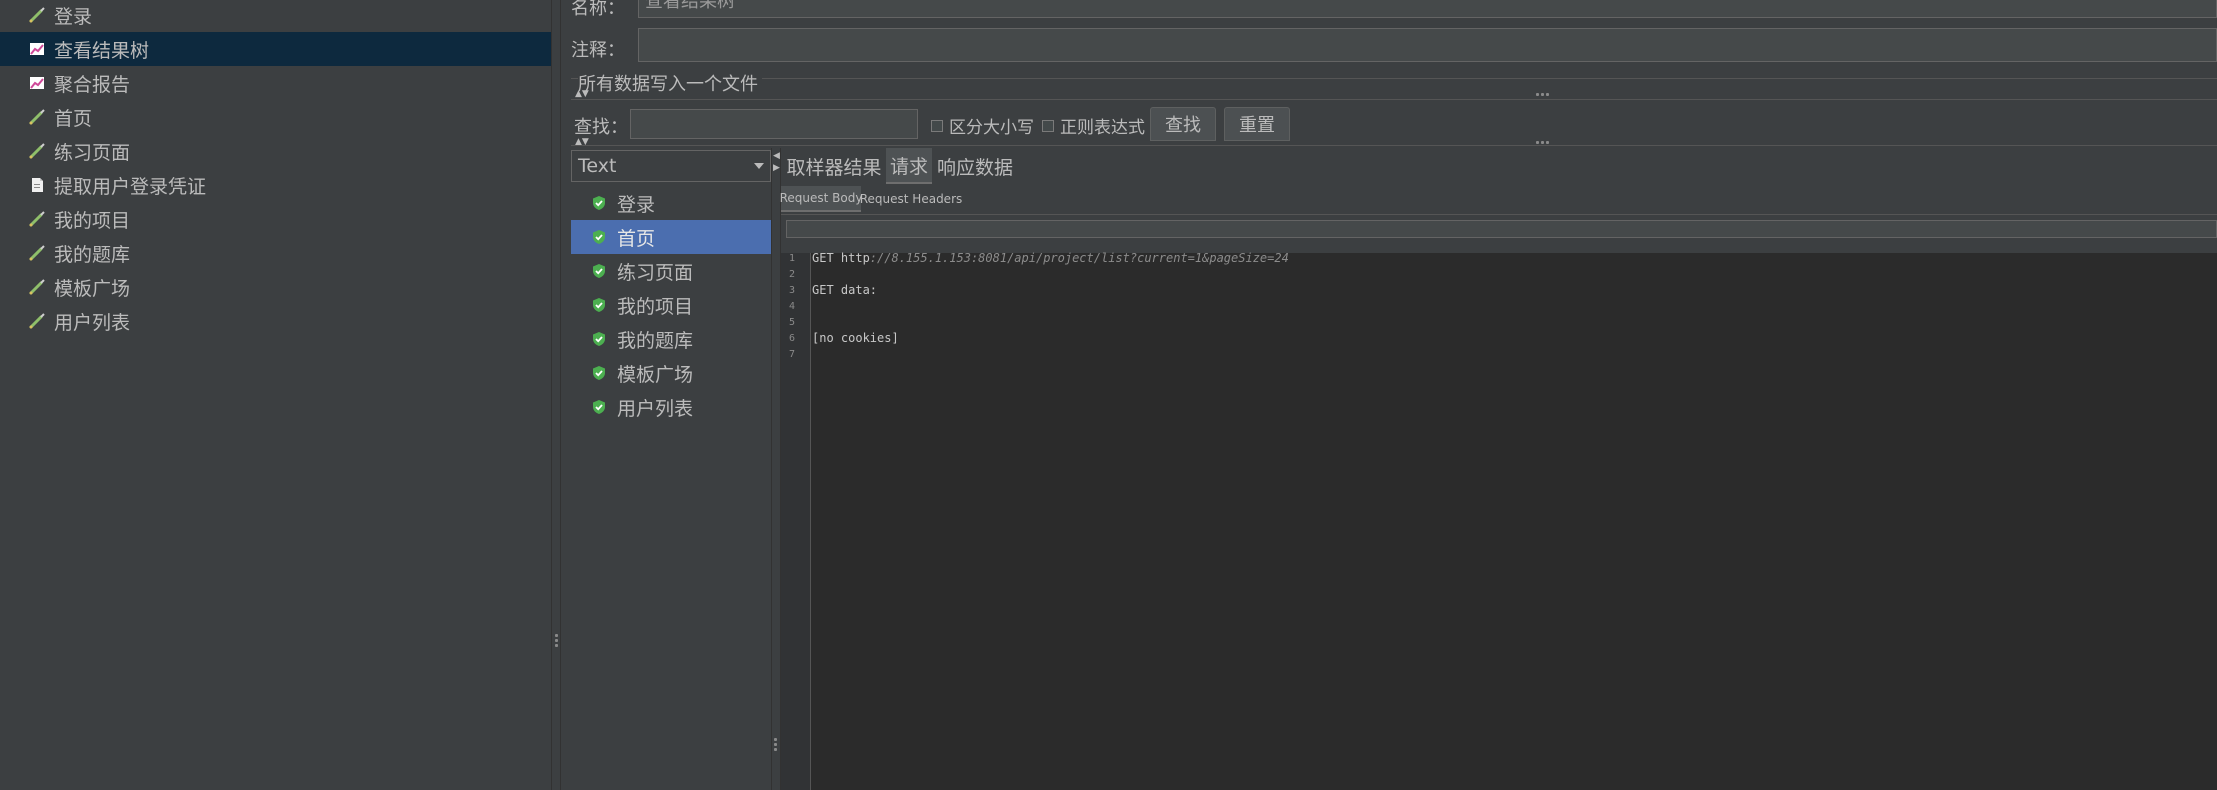 The height and width of the screenshot is (790, 2217). I want to click on collapse-arrows-icon: ▲▼, so click(582, 94).